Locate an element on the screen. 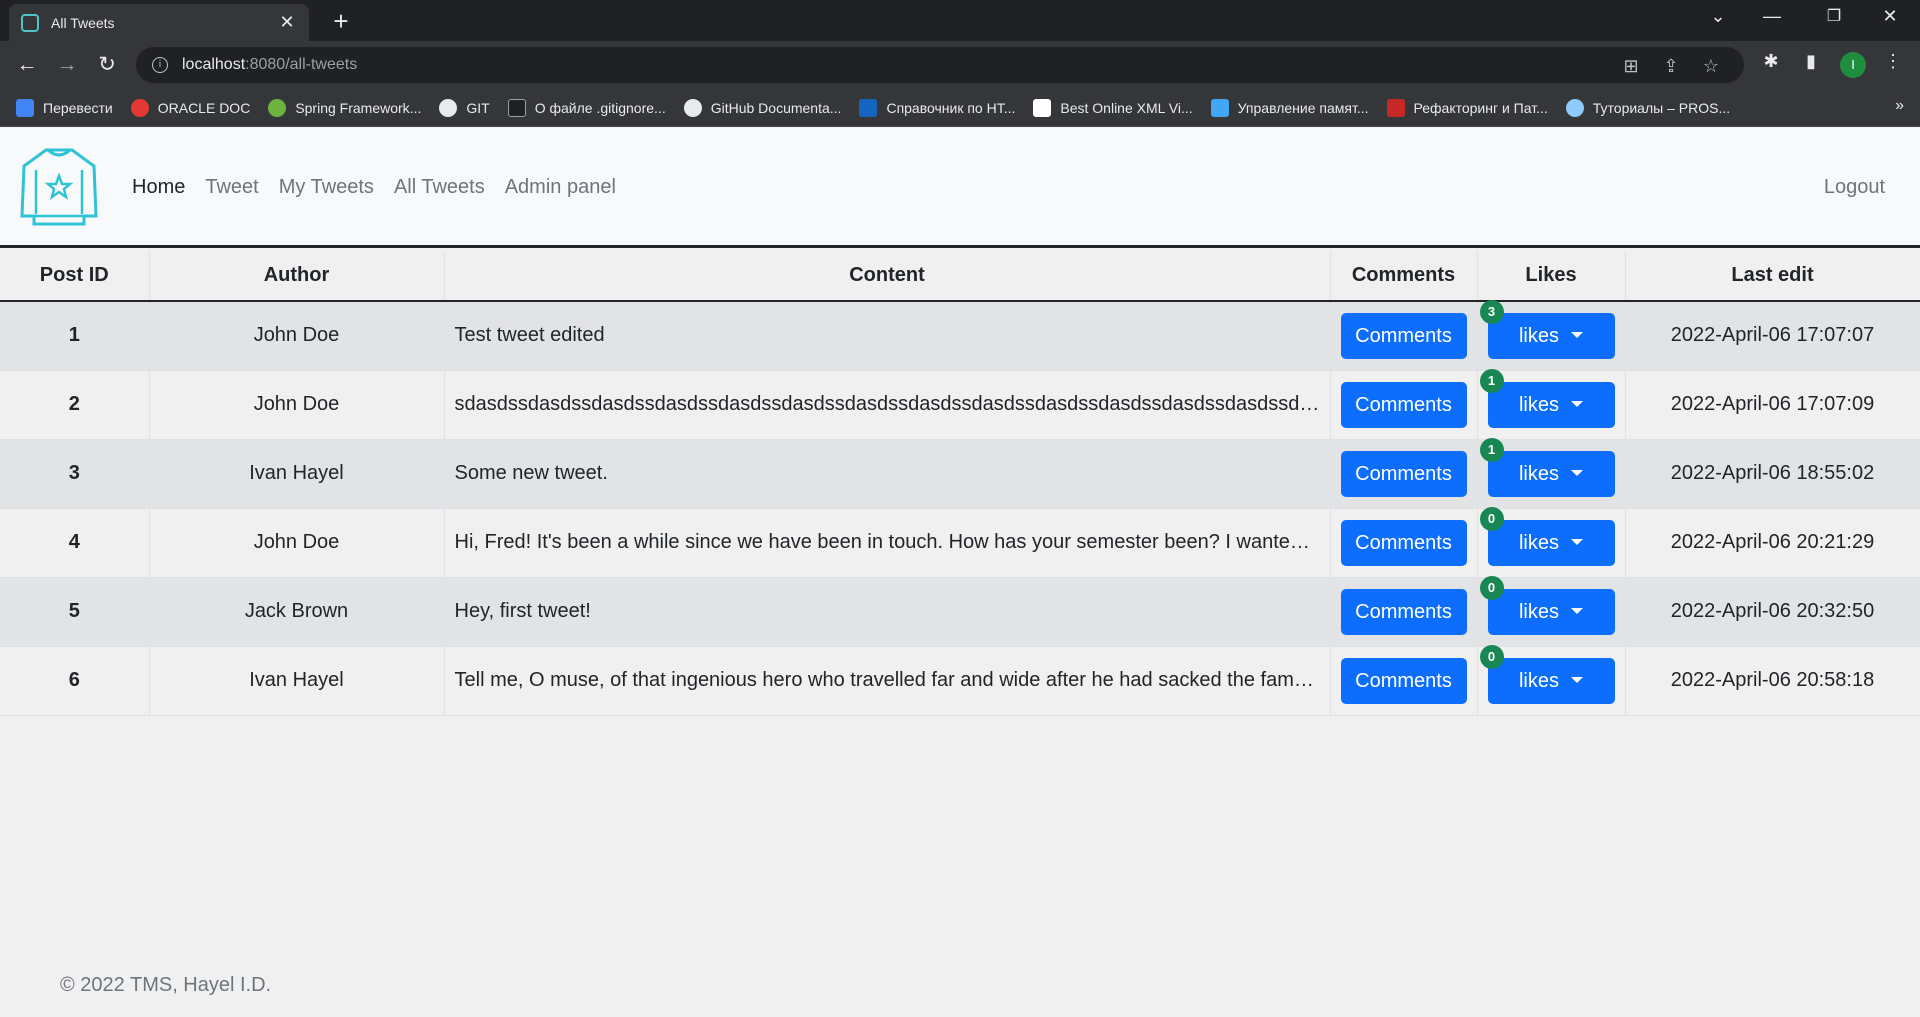 The width and height of the screenshot is (1920, 1017). last-edit-cell: 2022-April-06 17:07:09 is located at coordinates (1772, 405).